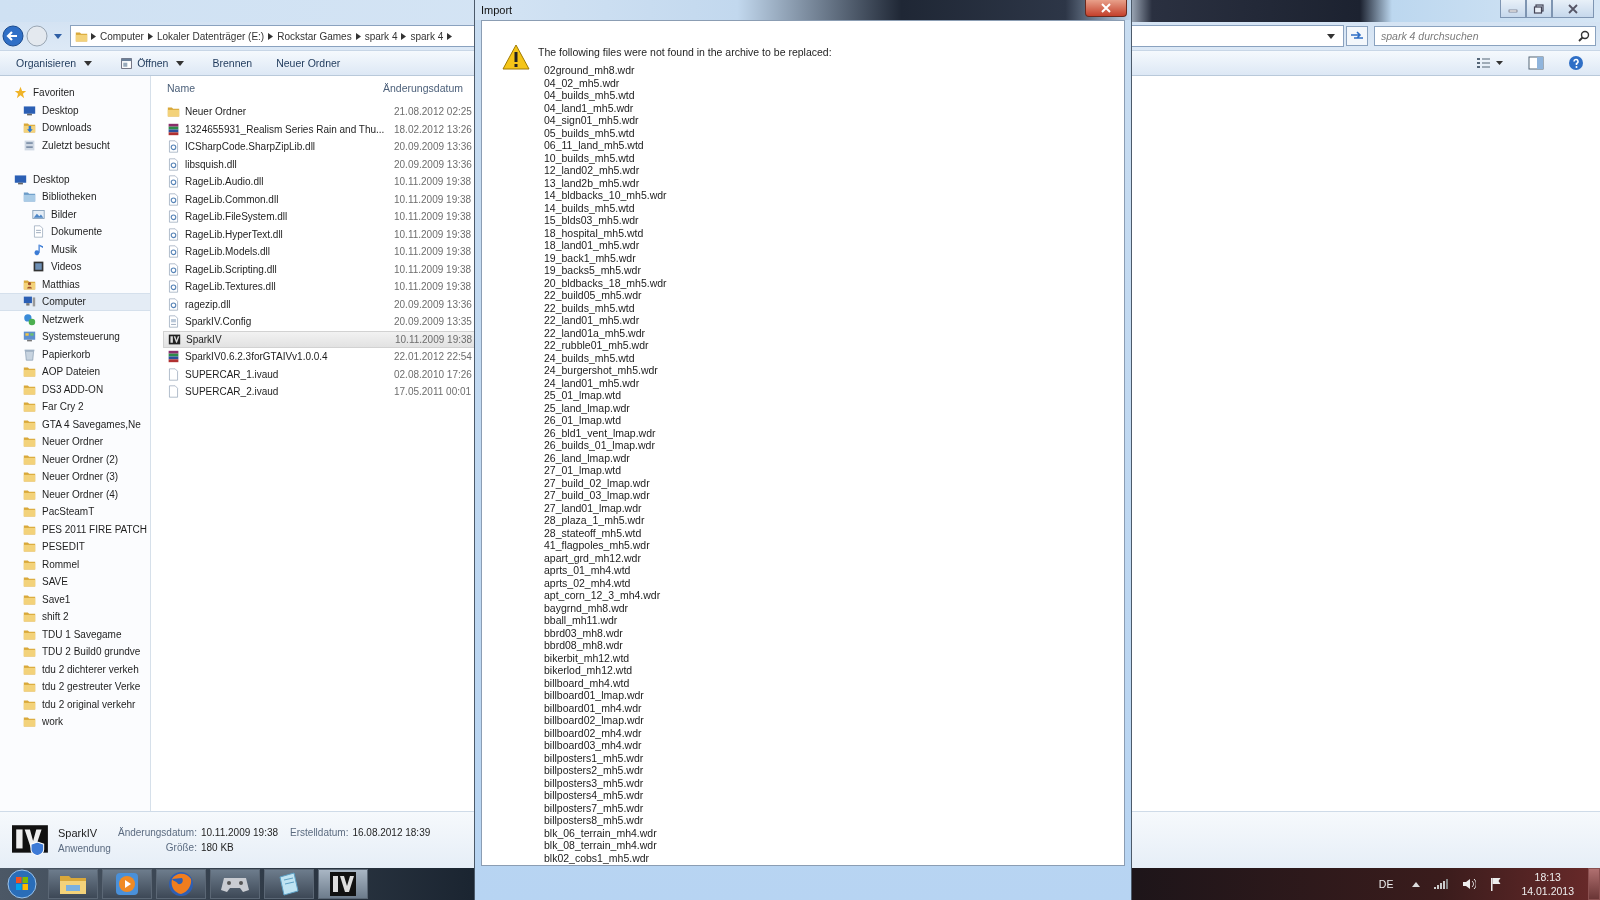 This screenshot has height=900, width=1600. I want to click on refresh-button, so click(1357, 36).